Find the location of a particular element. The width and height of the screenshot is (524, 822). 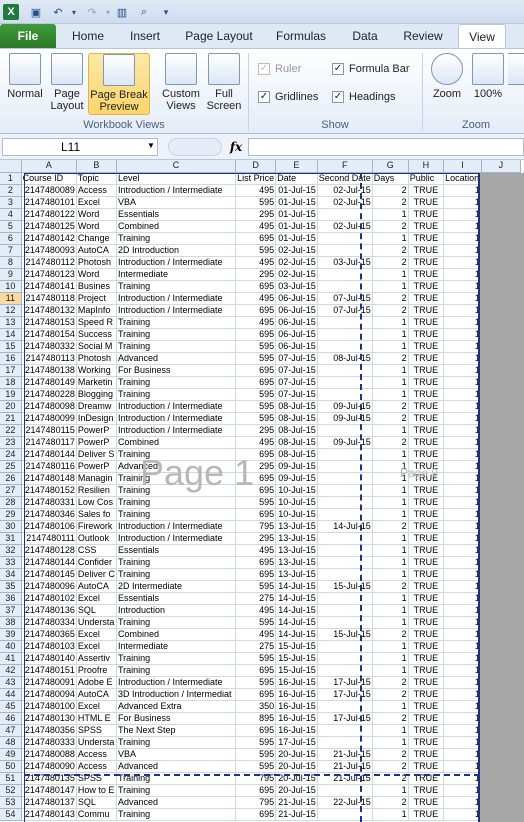

cell: 09-Jul-15 is located at coordinates (296, 478).